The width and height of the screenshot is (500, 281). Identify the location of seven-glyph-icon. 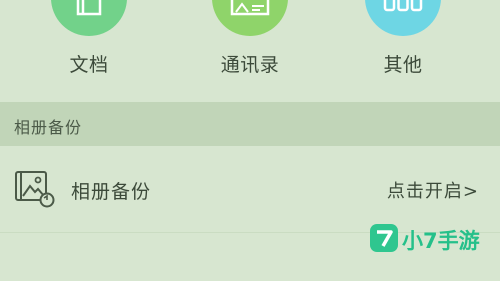
(385, 238).